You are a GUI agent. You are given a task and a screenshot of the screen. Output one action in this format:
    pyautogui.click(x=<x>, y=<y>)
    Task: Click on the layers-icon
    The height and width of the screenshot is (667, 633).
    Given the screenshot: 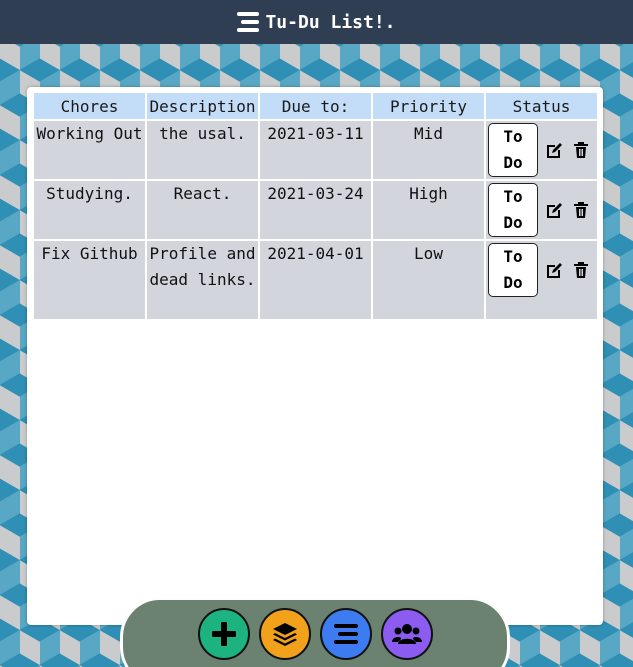 What is the action you would take?
    pyautogui.click(x=285, y=634)
    